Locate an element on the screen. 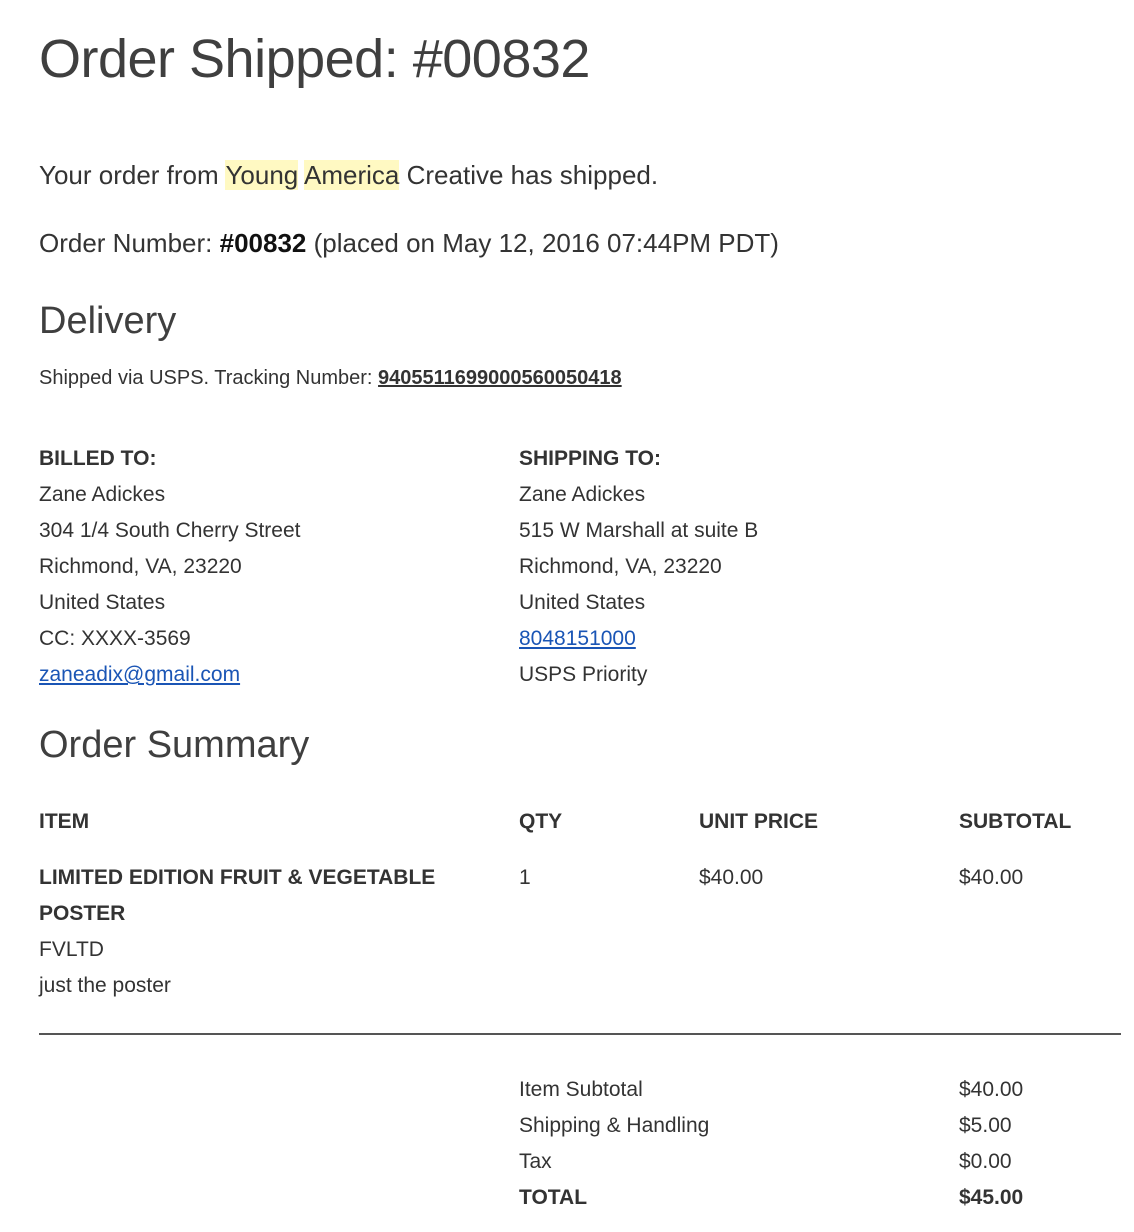 The width and height of the screenshot is (1134, 1232). order-placed-date: (placed on May 12, 2016 07:44PM PDT) is located at coordinates (542, 243).